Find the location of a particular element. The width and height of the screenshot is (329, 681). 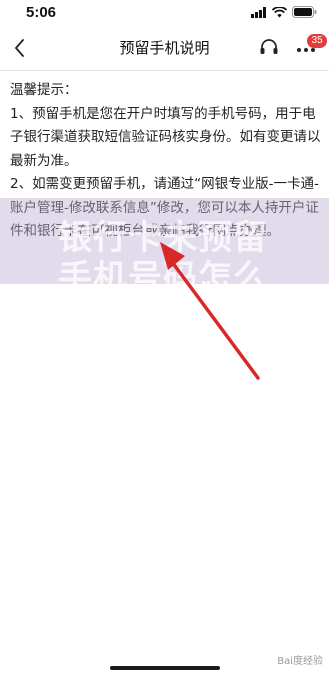

notification-badge: 35 is located at coordinates (317, 41).